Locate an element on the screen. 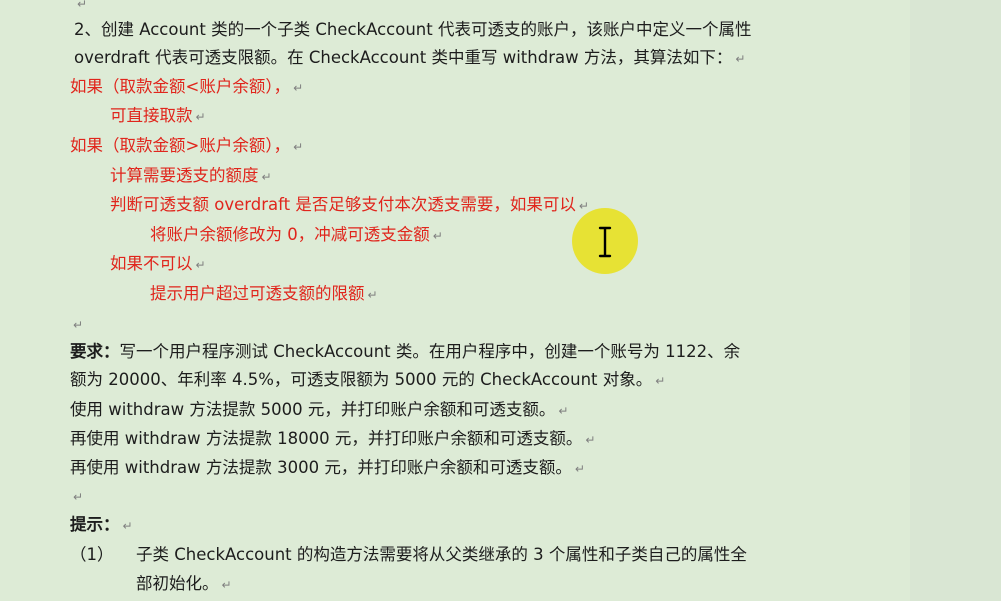 The height and width of the screenshot is (601, 1001). hint-item-1-number: （1） is located at coordinates (92, 555).